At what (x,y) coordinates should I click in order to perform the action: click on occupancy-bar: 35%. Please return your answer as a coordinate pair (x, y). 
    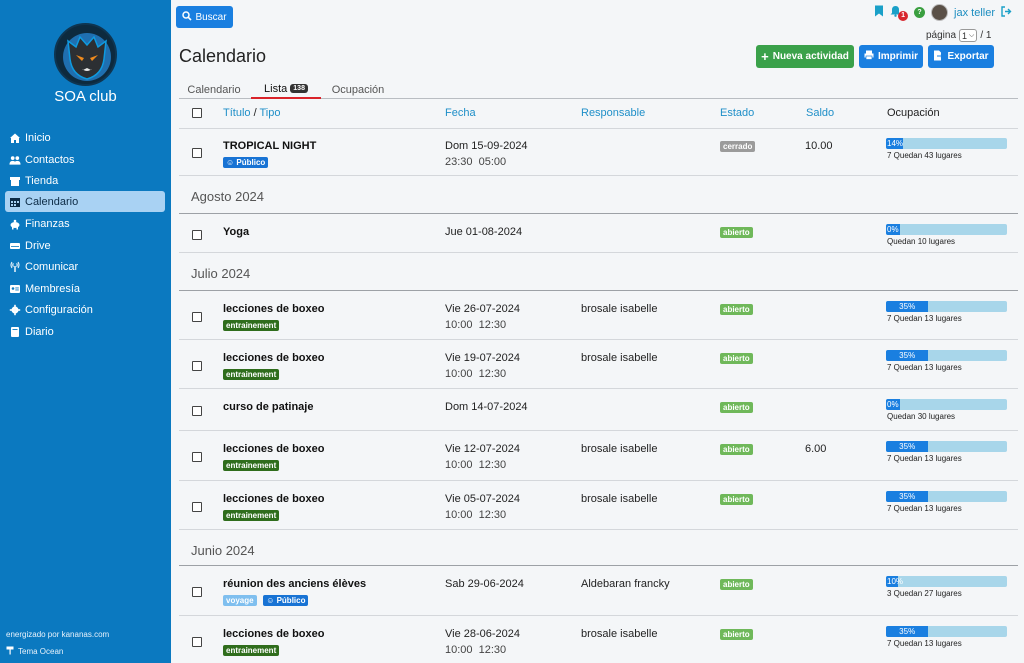
    Looking at the image, I should click on (946, 496).